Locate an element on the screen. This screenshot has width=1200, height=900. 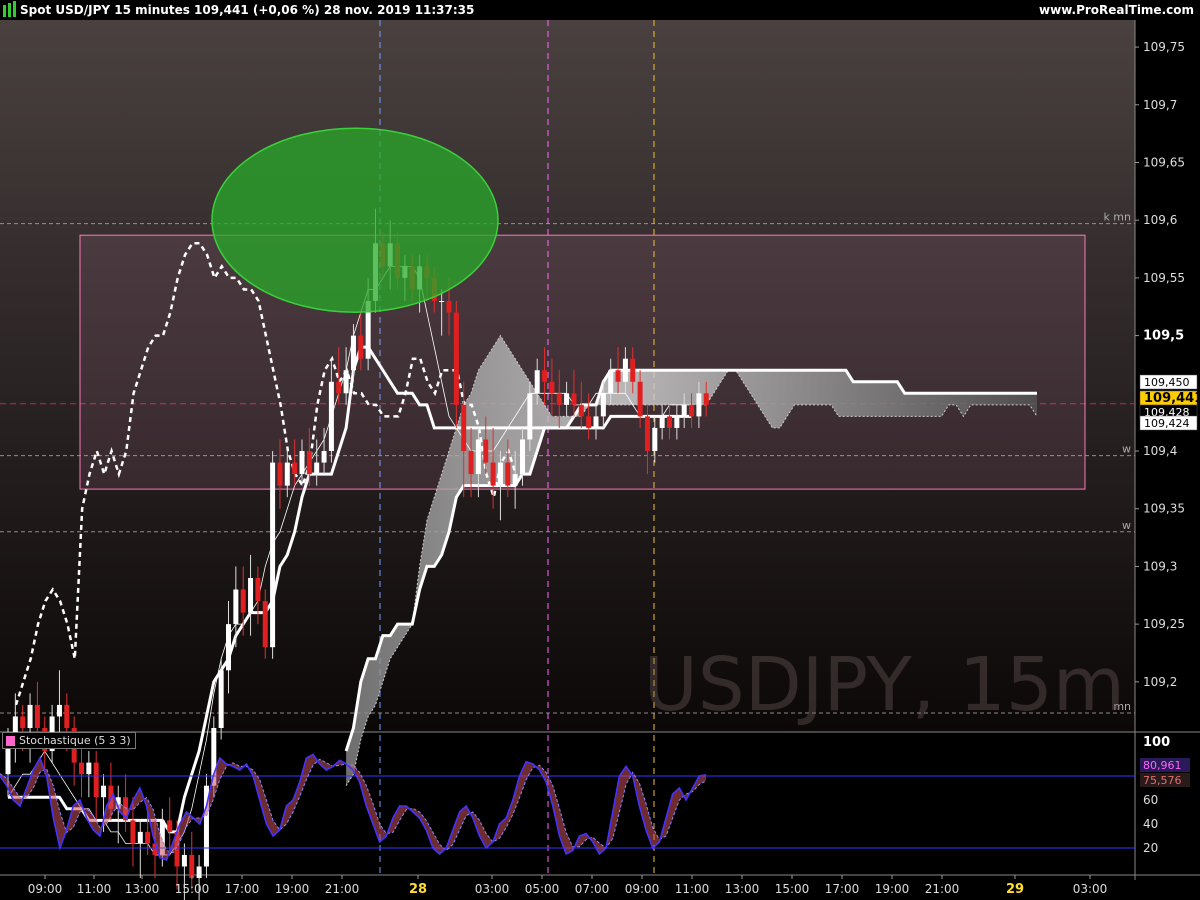
stoch-tick-label: 40 is located at coordinates (1150, 824).